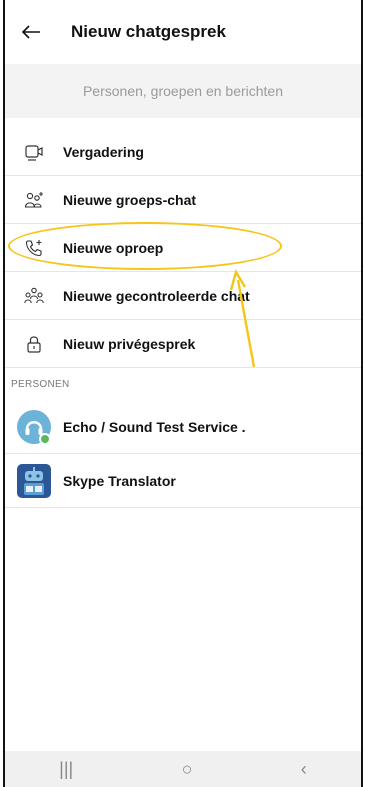 The width and height of the screenshot is (366, 787). I want to click on android-nav-bar: ||| ○ ‹, so click(183, 769).